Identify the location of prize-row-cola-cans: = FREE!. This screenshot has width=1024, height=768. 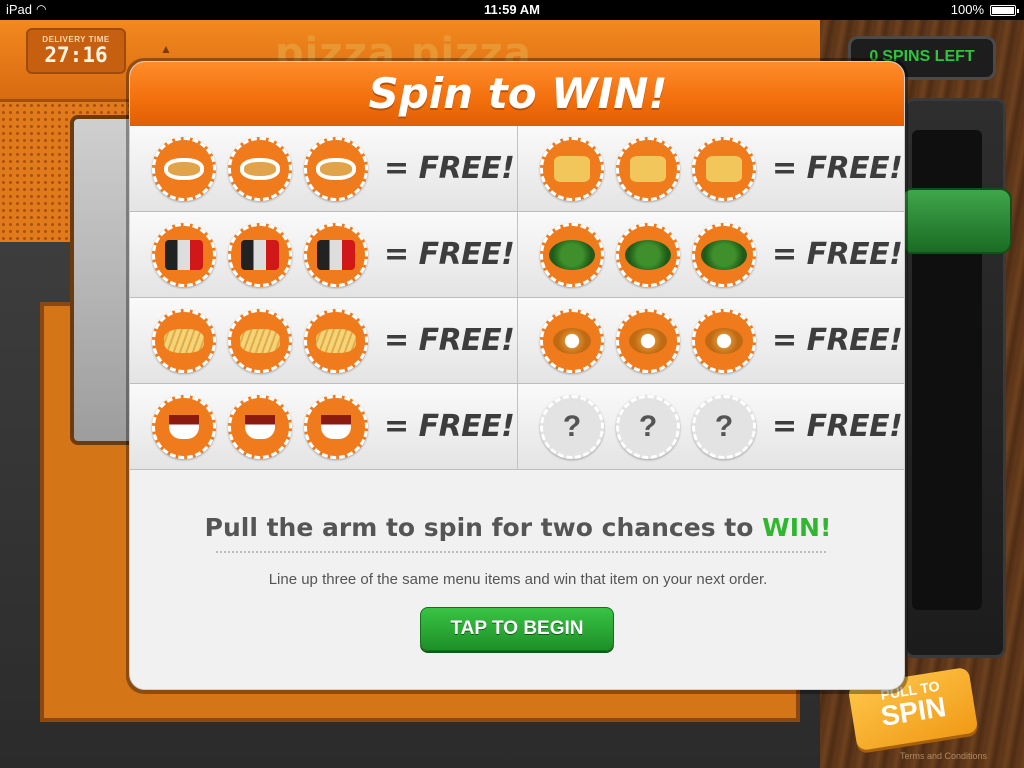
(324, 255).